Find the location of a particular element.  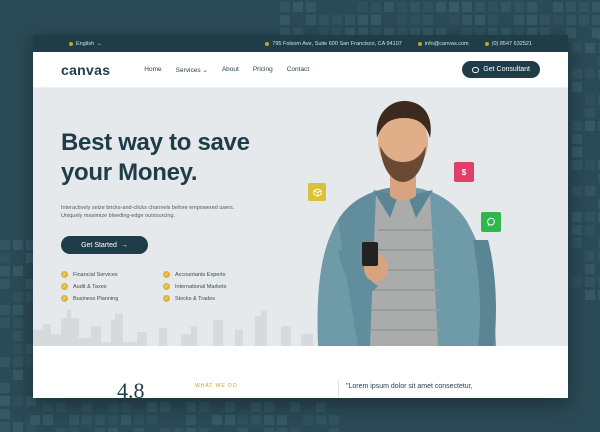

email-info: info@canvas.com is located at coordinates (443, 44).